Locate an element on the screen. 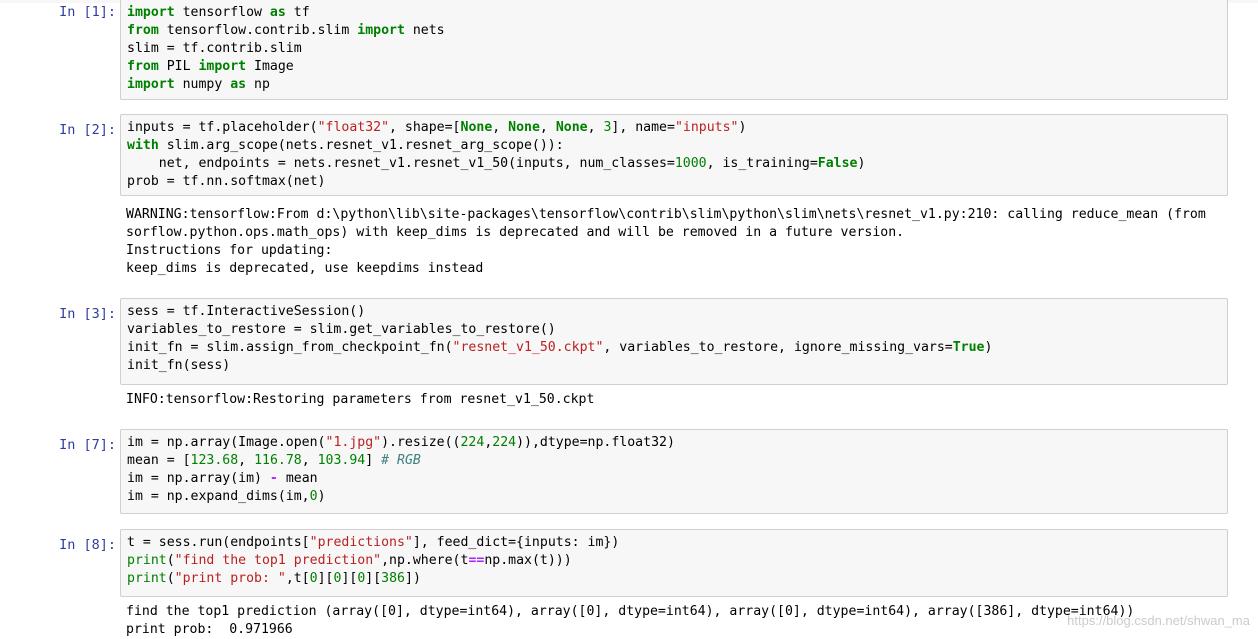 The image size is (1258, 639). code-token: True is located at coordinates (968, 347).